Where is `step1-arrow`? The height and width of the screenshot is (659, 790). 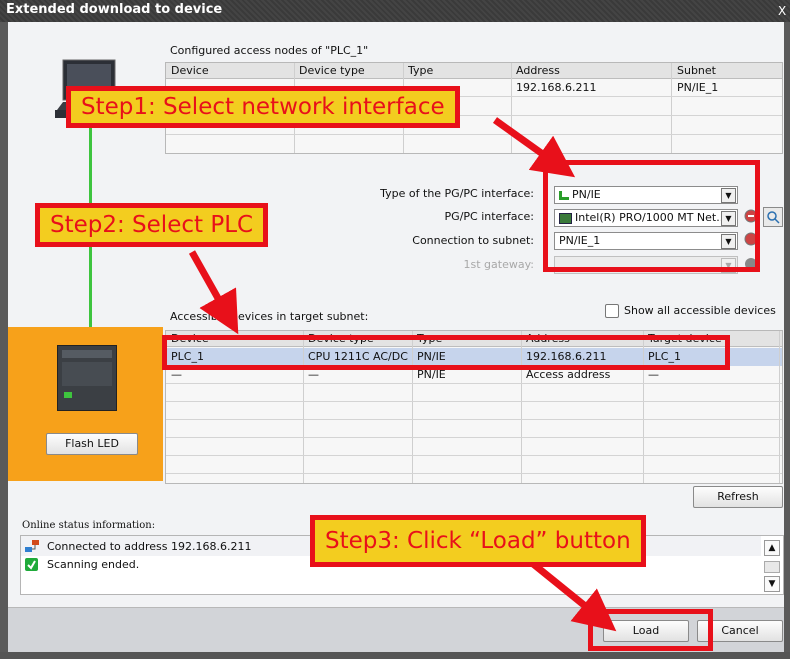
step1-arrow is located at coordinates (534, 147).